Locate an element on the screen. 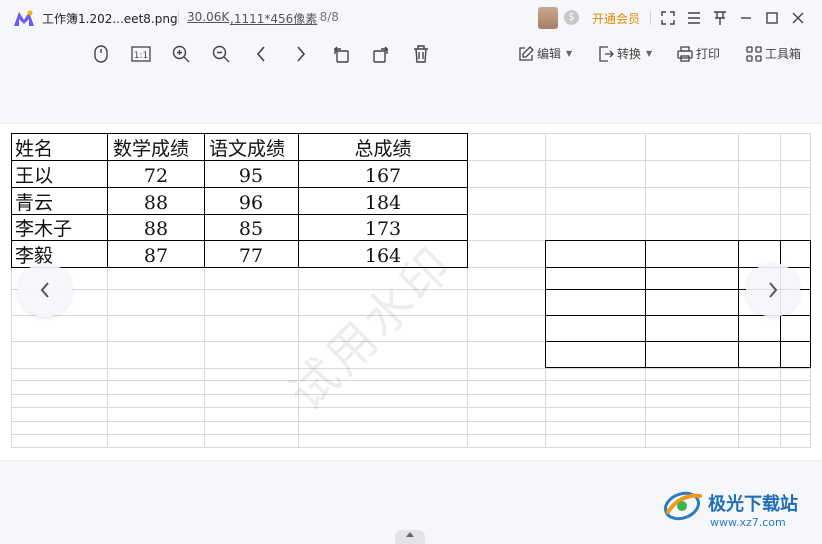 The width and height of the screenshot is (822, 544). print-button: 打印 is located at coordinates (698, 53).